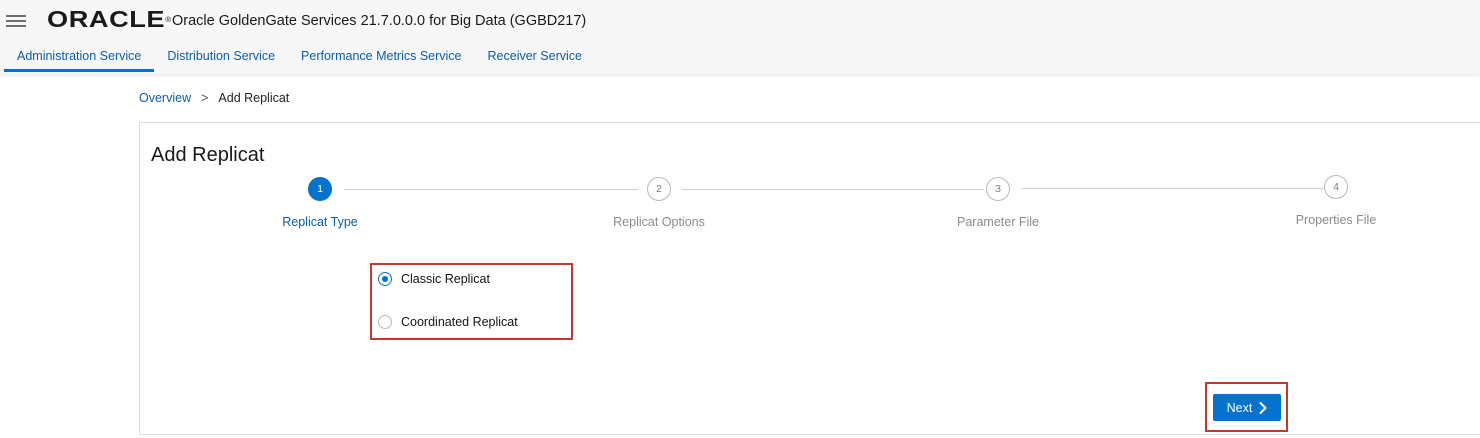 The width and height of the screenshot is (1480, 438). I want to click on logo-text: ORACLE, so click(106, 19).